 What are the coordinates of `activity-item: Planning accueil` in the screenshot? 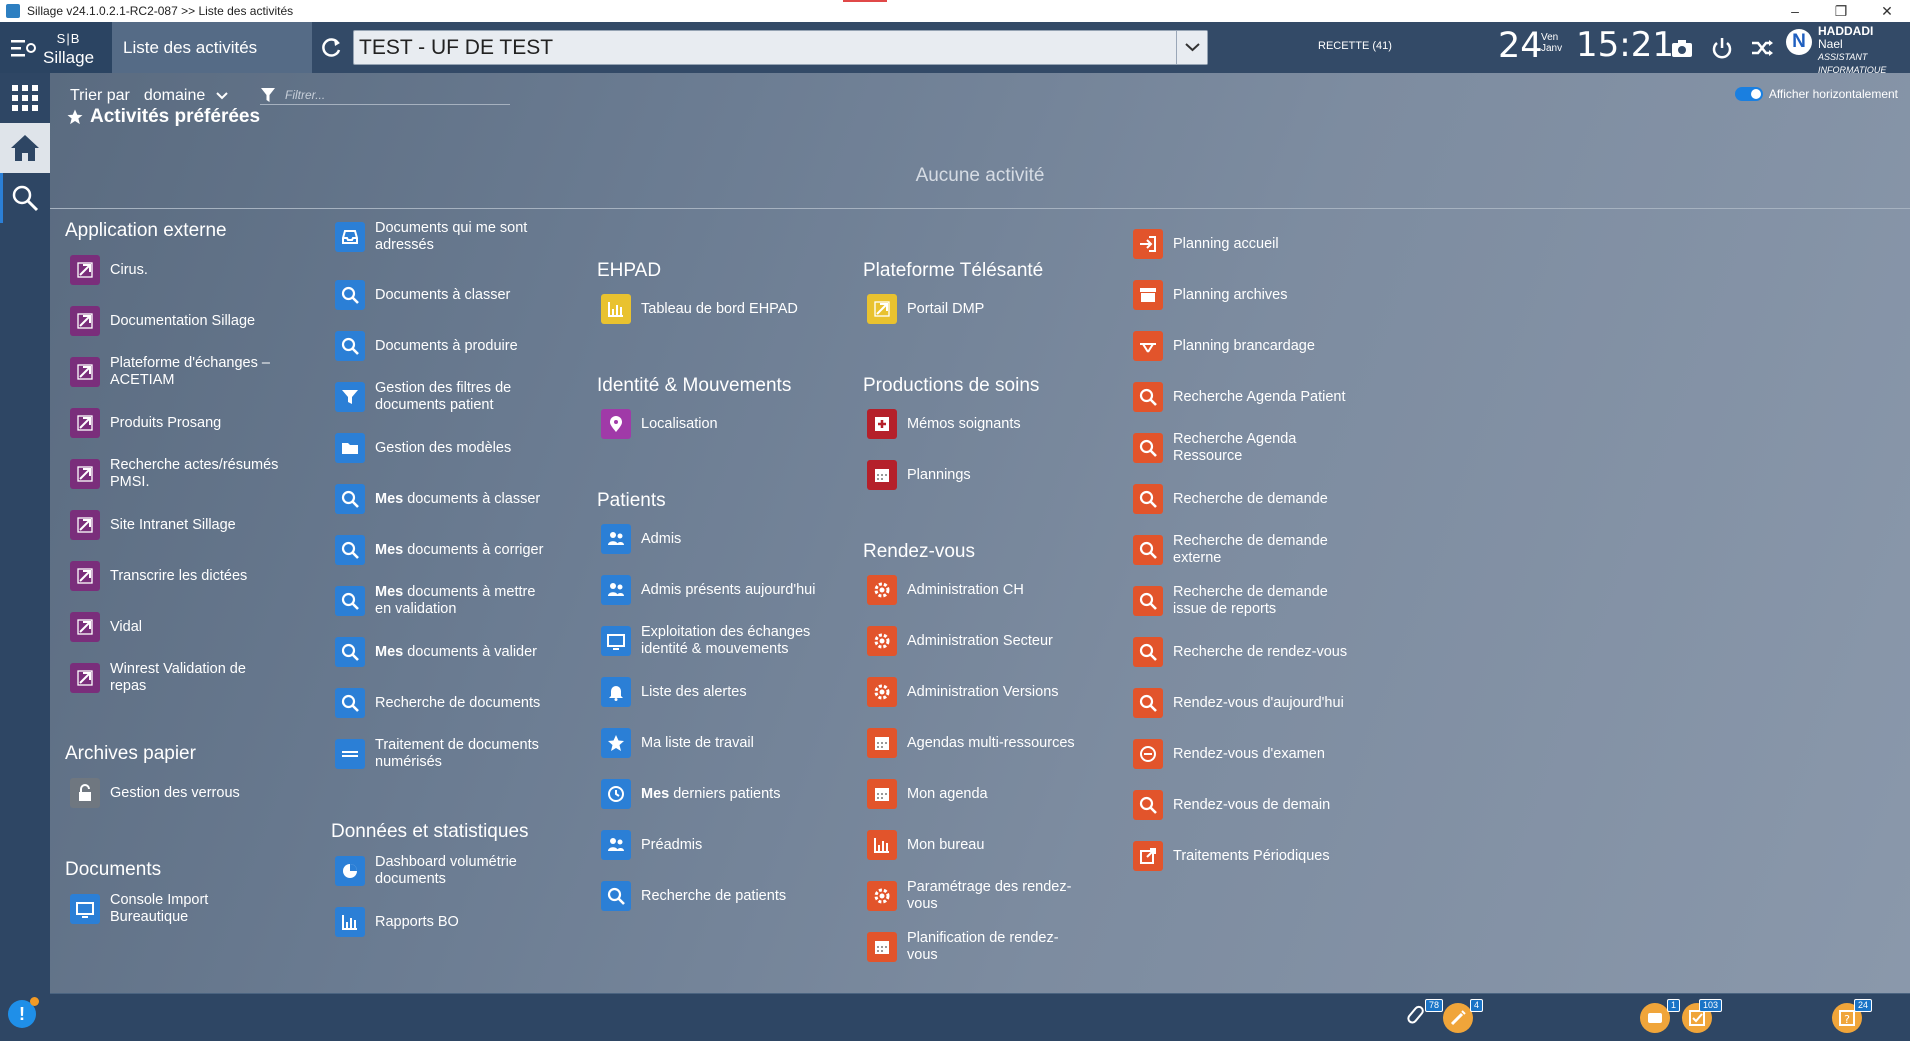 It's located at (1240, 244).